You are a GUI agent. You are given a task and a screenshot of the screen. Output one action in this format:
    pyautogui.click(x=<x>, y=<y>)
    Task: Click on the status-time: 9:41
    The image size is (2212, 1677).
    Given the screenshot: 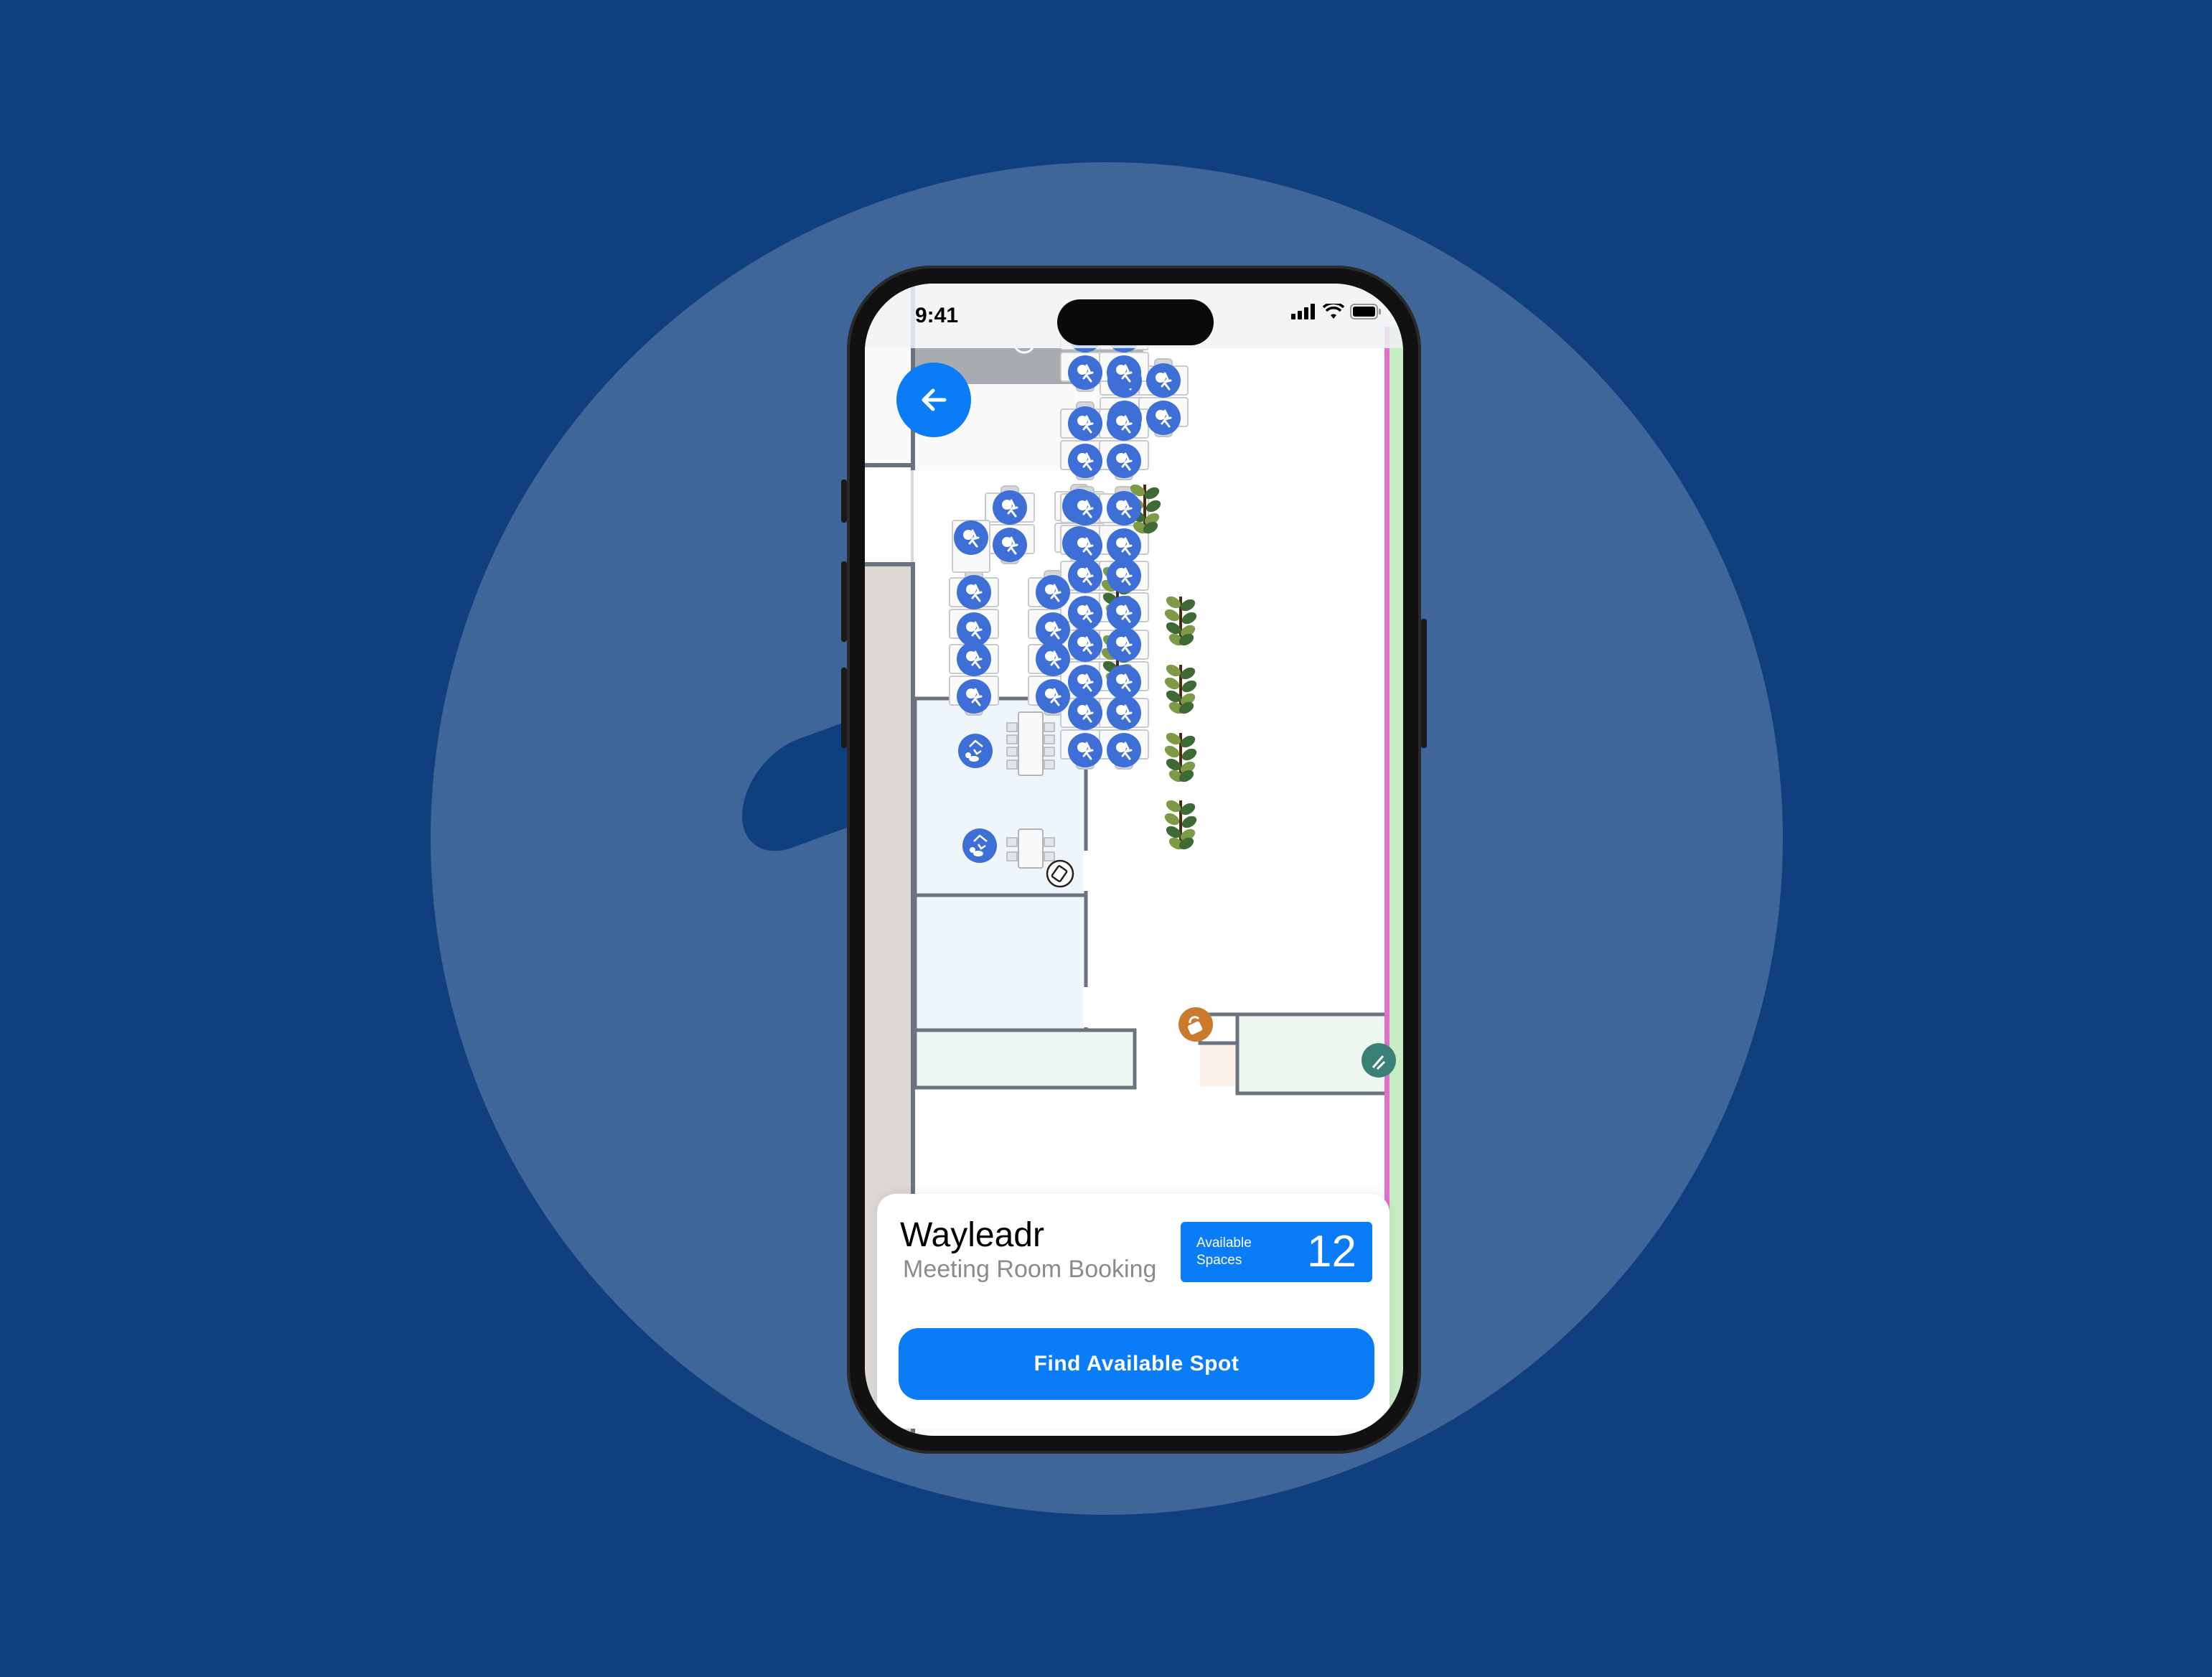 What is the action you would take?
    pyautogui.click(x=937, y=315)
    